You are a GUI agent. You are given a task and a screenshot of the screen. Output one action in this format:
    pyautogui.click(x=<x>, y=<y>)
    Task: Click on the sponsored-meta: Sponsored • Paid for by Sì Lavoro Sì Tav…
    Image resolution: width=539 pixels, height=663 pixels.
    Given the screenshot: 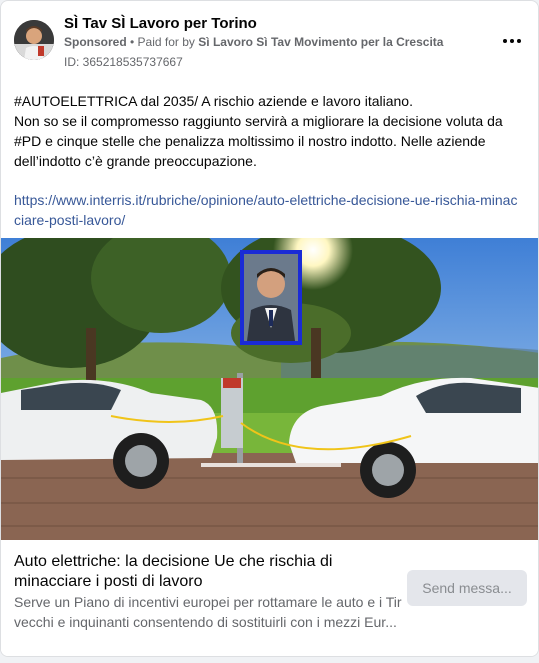 What is the action you would take?
    pyautogui.click(x=253, y=42)
    